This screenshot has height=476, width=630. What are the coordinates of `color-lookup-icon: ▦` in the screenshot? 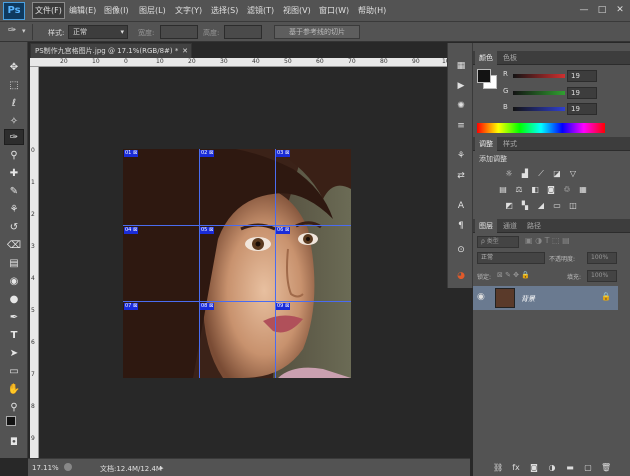 It's located at (583, 190).